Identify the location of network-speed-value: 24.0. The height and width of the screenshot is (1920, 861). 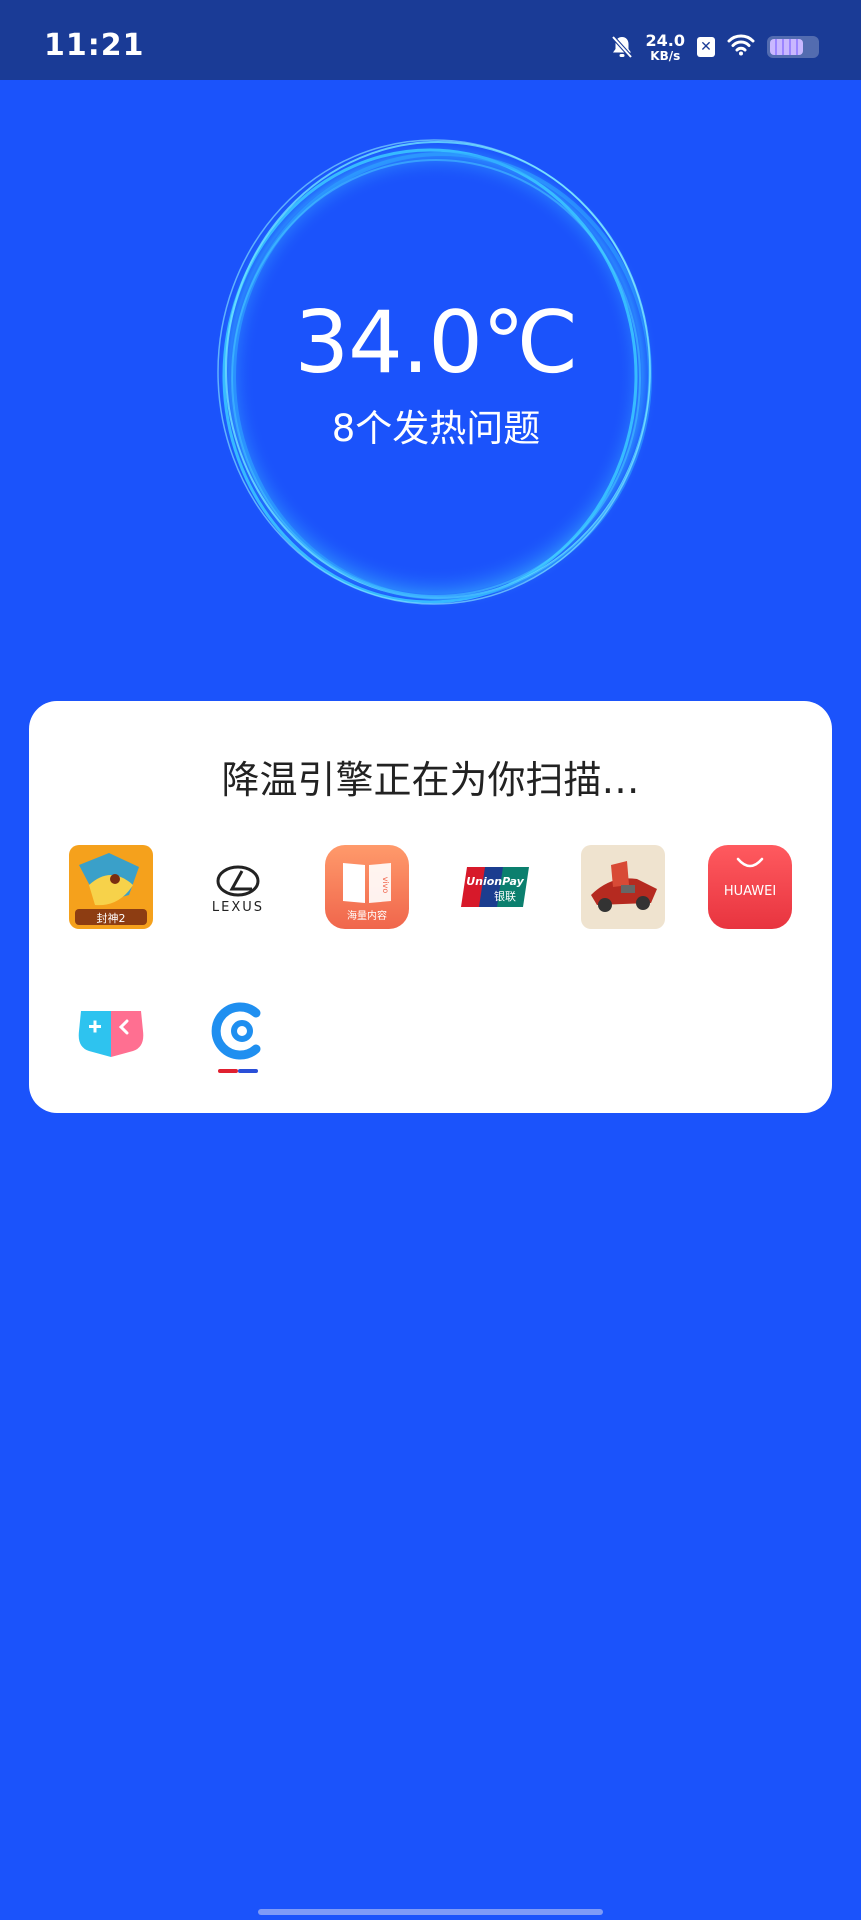
(665, 40).